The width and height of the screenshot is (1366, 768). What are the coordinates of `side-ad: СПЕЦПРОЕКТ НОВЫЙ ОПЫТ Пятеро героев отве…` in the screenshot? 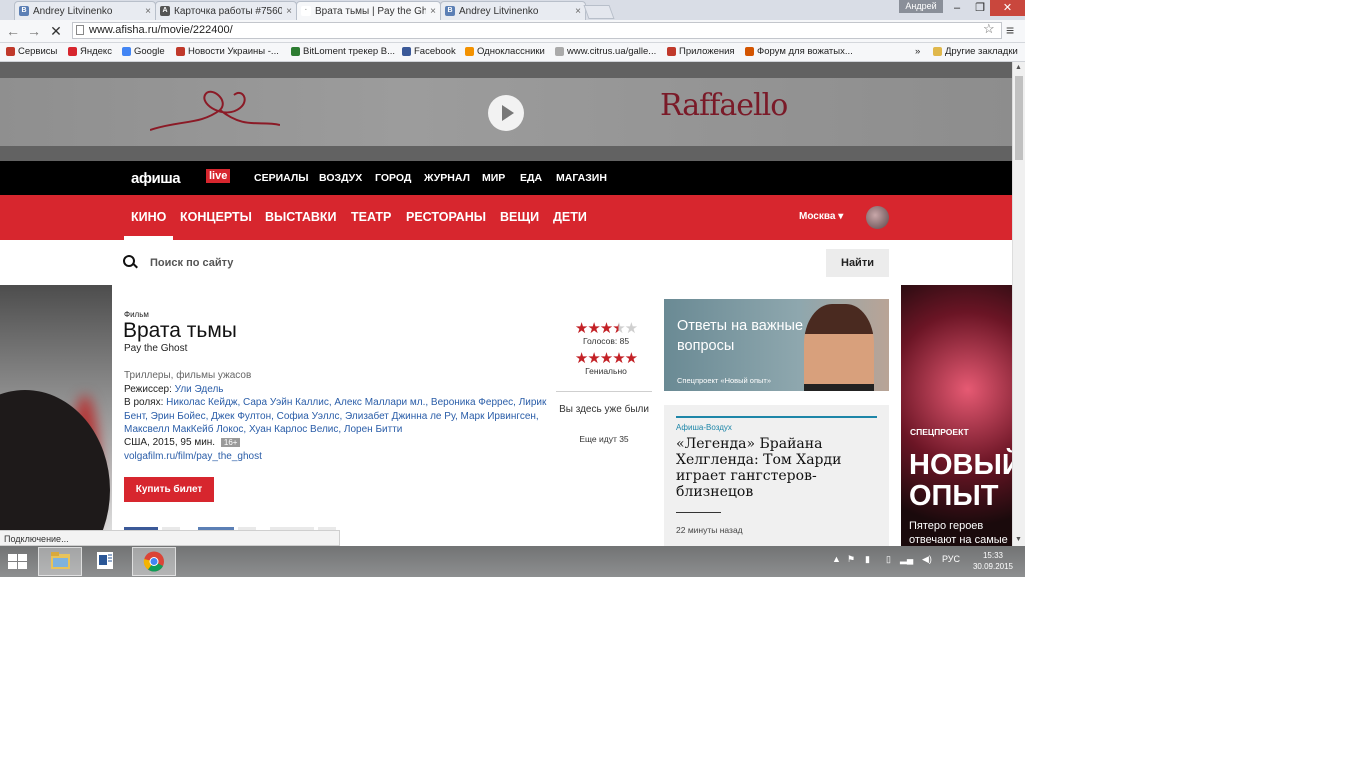 It's located at (956, 415).